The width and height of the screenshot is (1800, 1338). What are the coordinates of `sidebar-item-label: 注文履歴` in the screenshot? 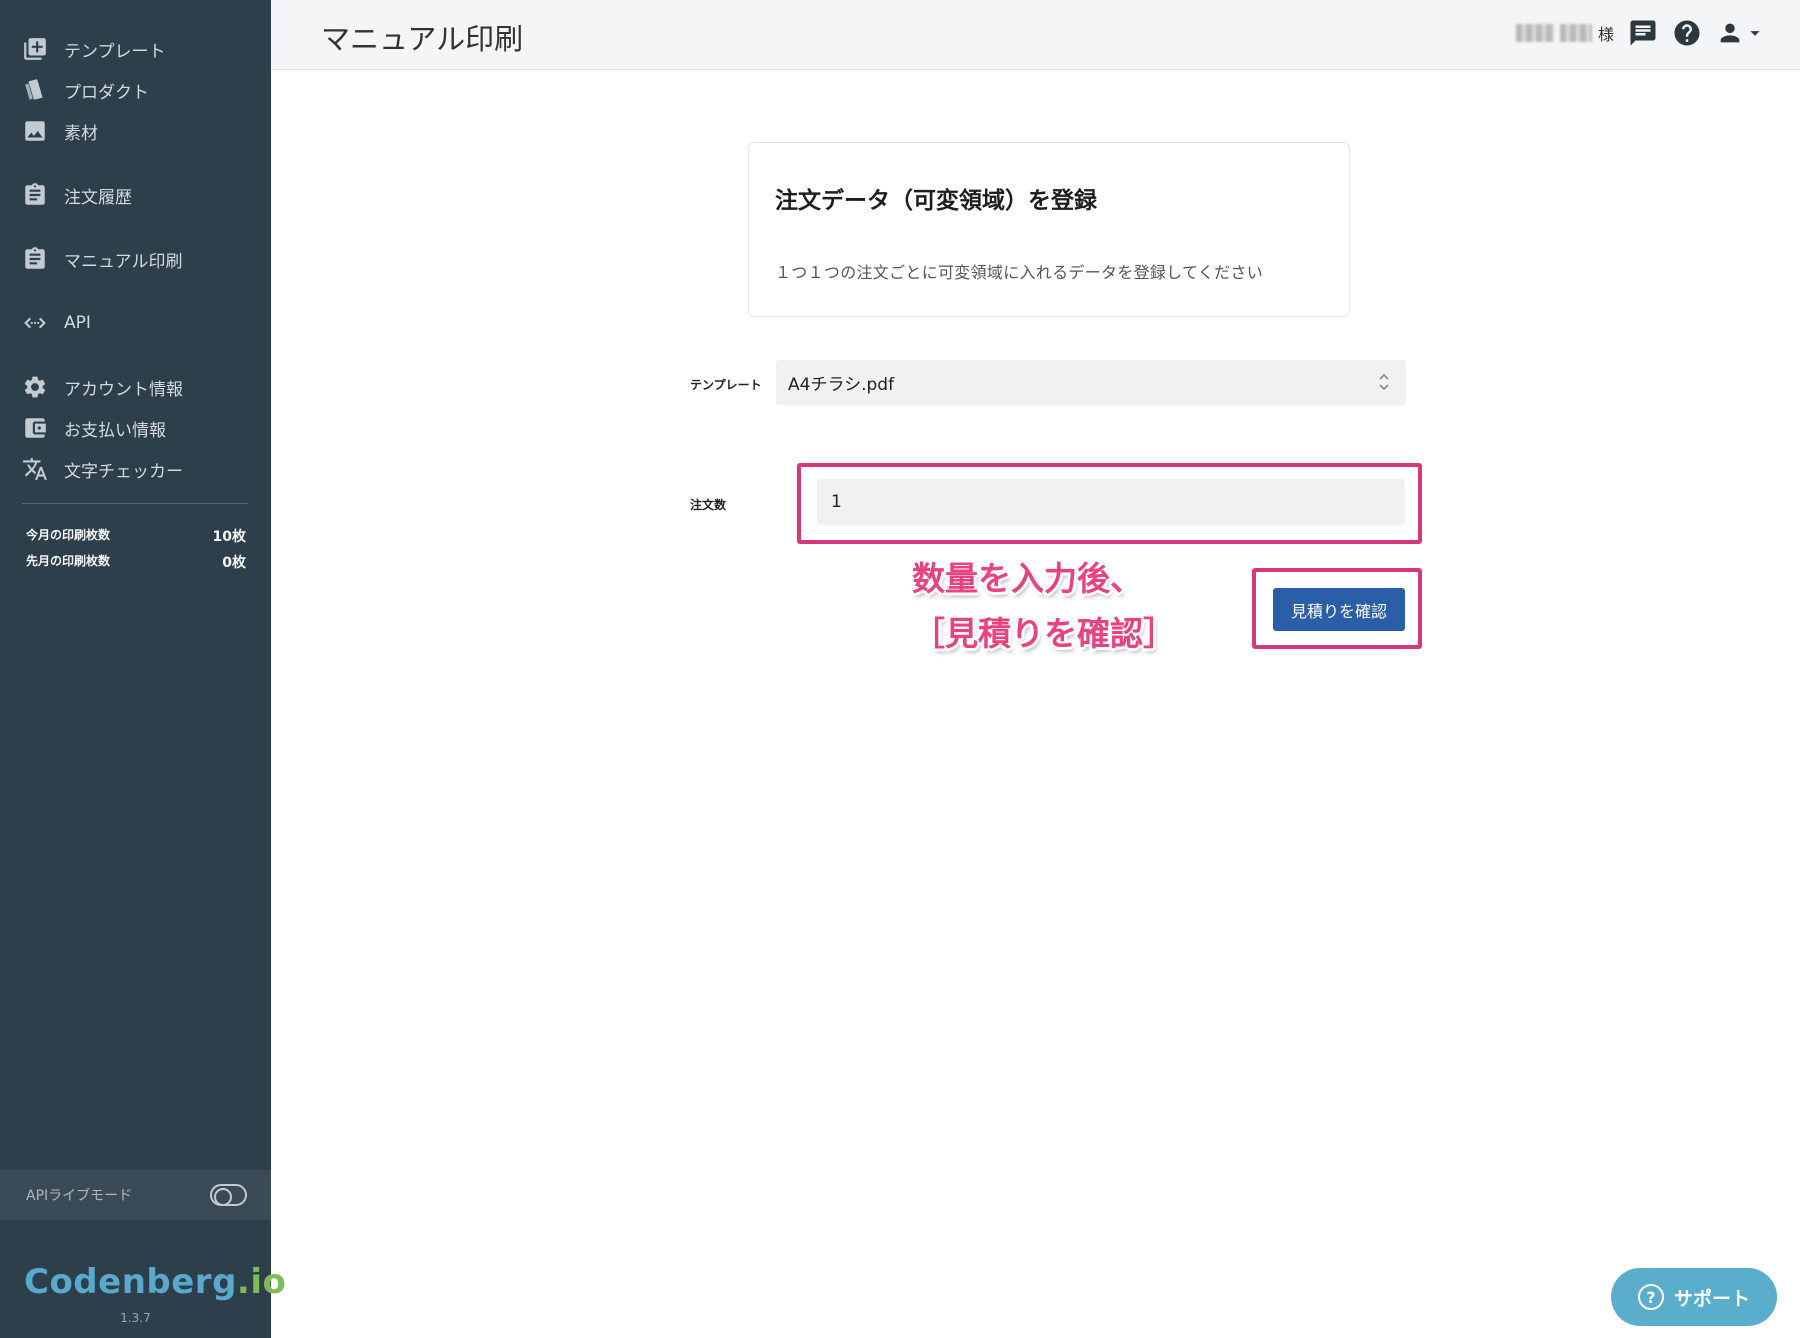 It's located at (98, 197).